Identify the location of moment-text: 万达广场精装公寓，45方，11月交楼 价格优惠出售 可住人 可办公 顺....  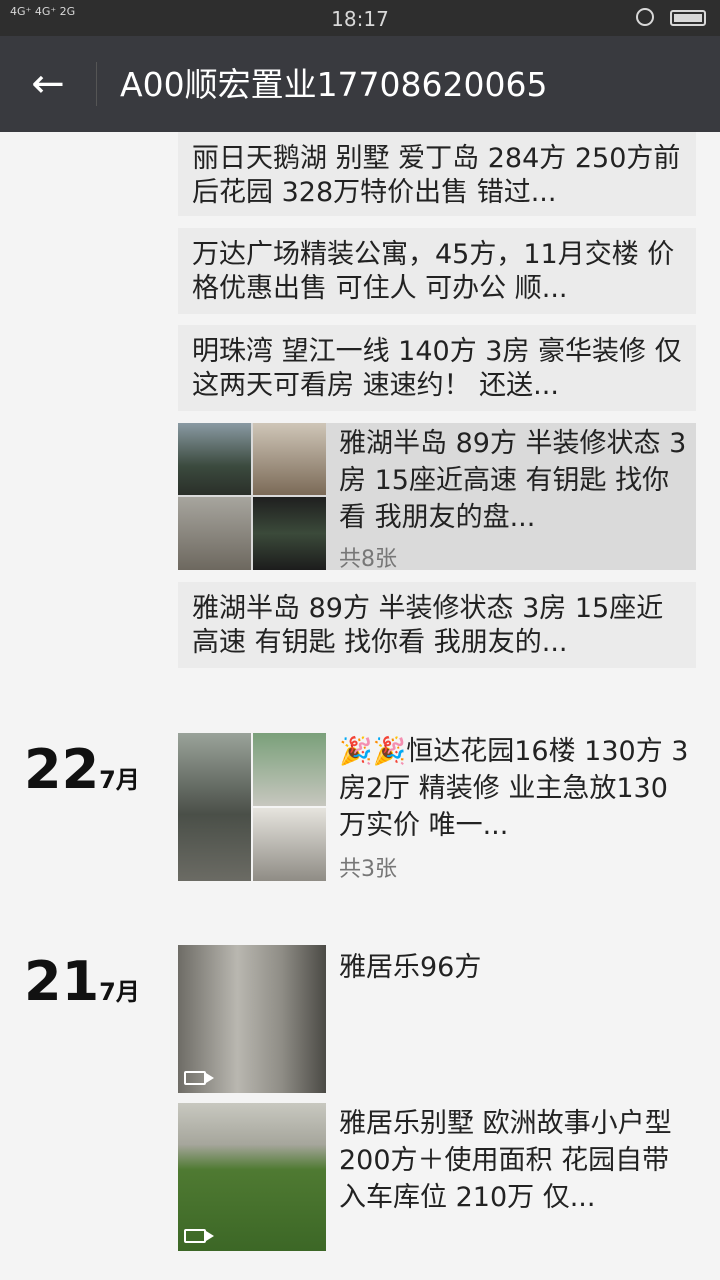
(433, 271).